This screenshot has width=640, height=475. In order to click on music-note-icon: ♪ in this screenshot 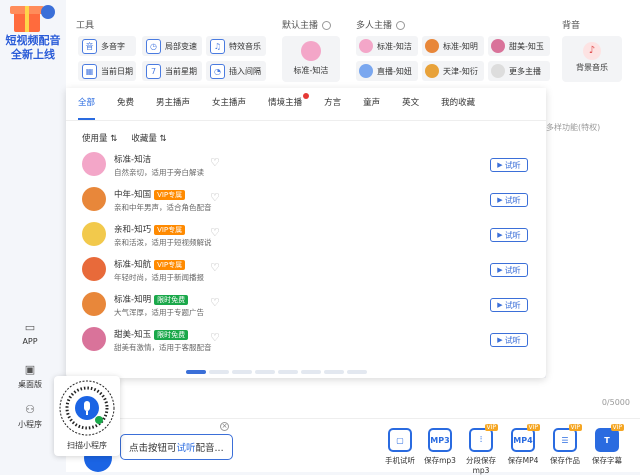, I will do `click(592, 51)`.